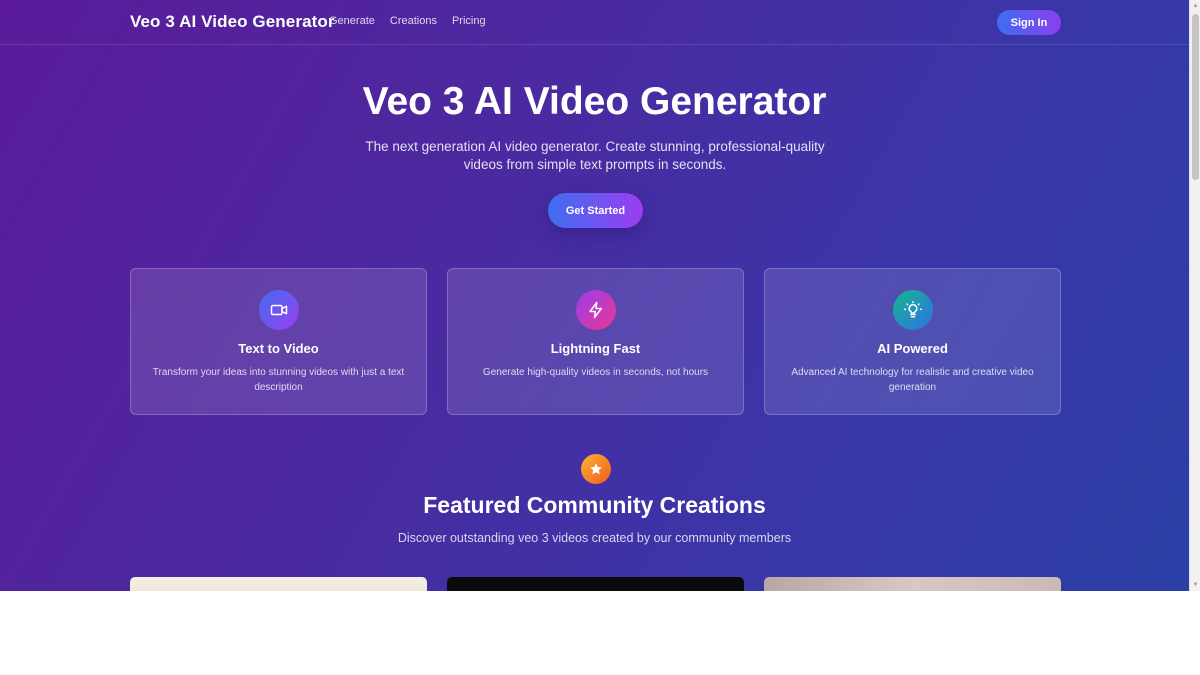 This screenshot has width=1200, height=675. I want to click on scroll-up-icon: ▲, so click(1195, 6).